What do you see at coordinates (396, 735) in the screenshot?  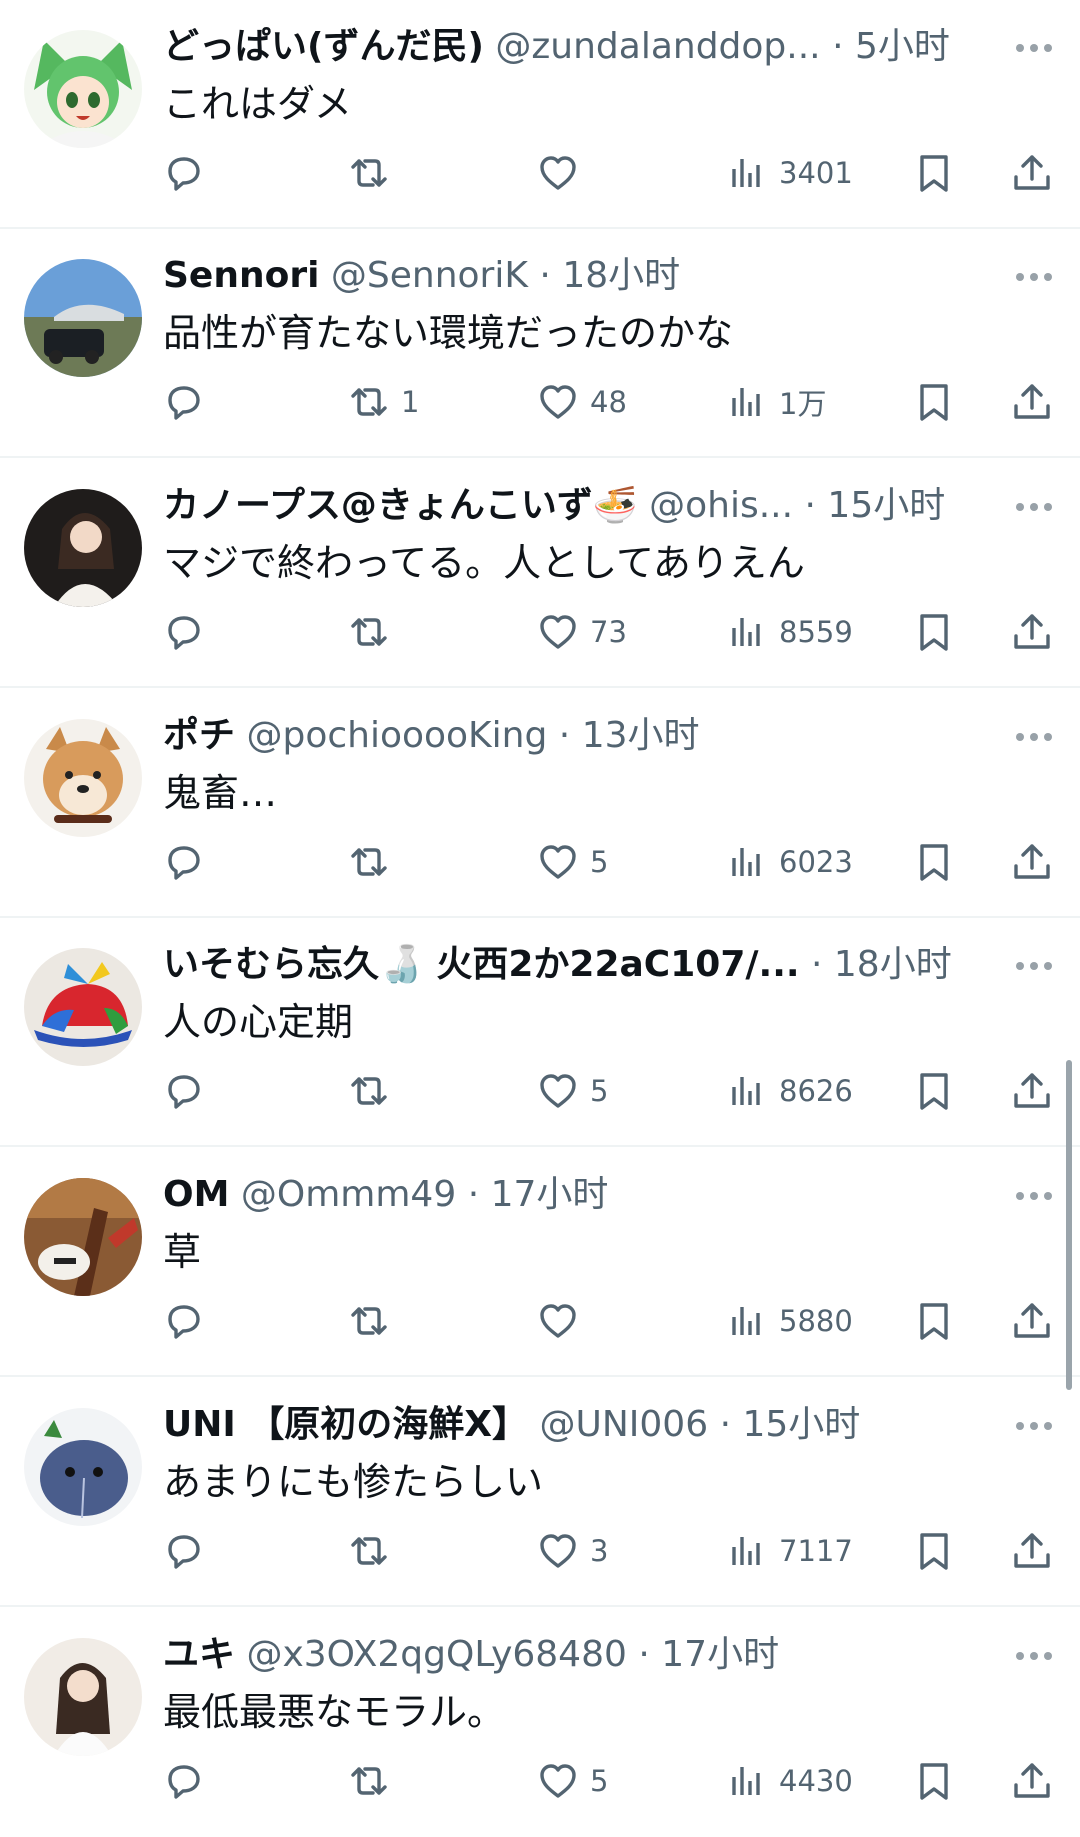 I see `user-handle: @pochiooooKing` at bounding box center [396, 735].